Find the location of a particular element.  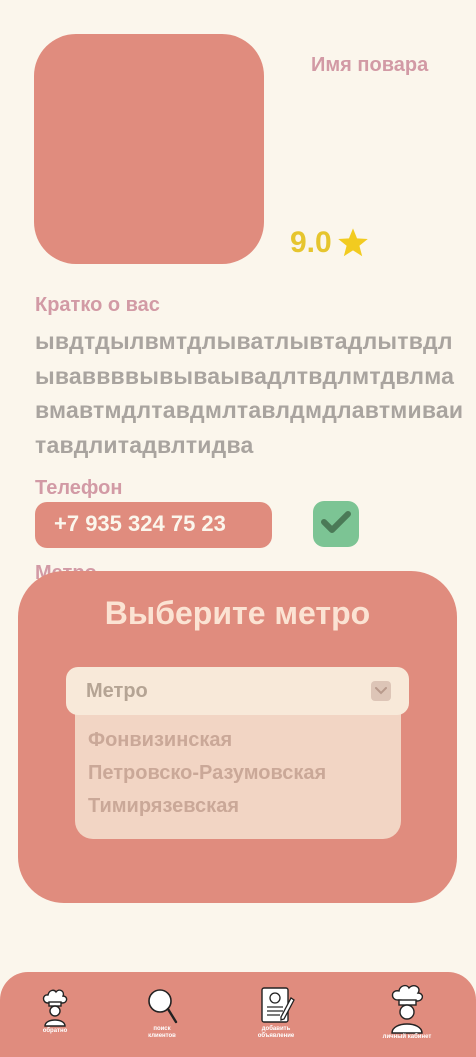

nav-label: личный кабинет is located at coordinates (407, 1037).